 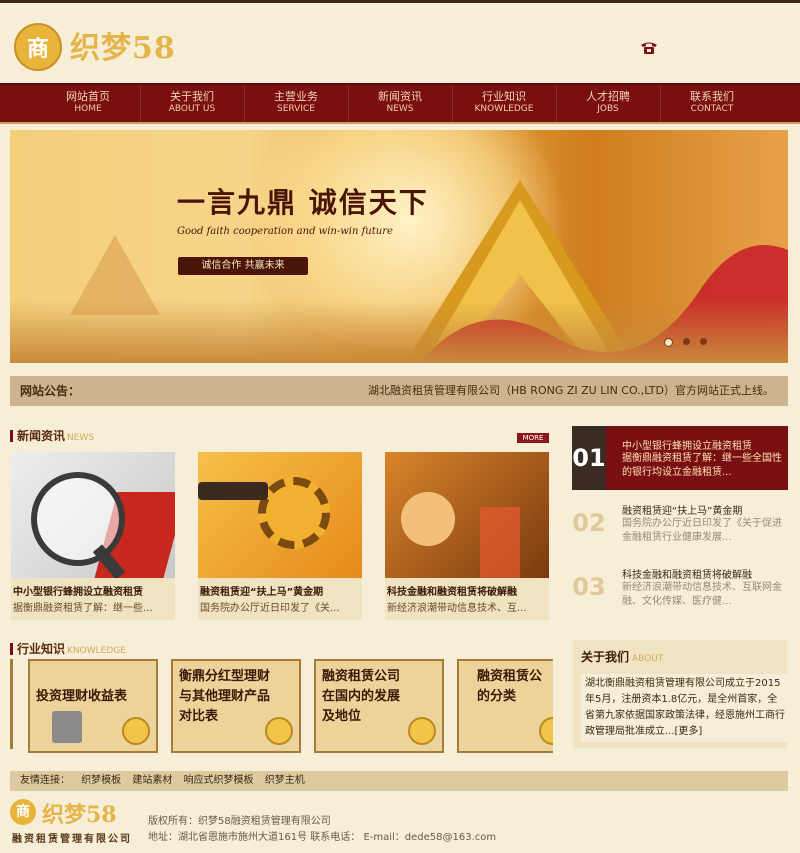 I want to click on friend-link: 织梦主机, so click(x=285, y=780).